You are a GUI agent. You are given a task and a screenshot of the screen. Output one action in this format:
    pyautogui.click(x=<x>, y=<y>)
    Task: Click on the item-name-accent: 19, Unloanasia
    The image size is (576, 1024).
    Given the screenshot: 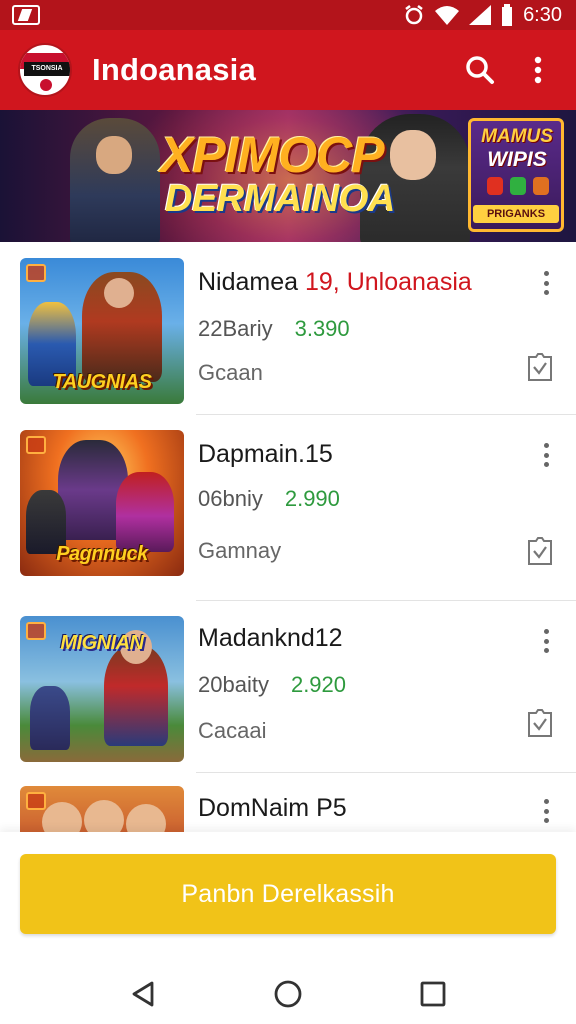 What is the action you would take?
    pyautogui.click(x=388, y=282)
    